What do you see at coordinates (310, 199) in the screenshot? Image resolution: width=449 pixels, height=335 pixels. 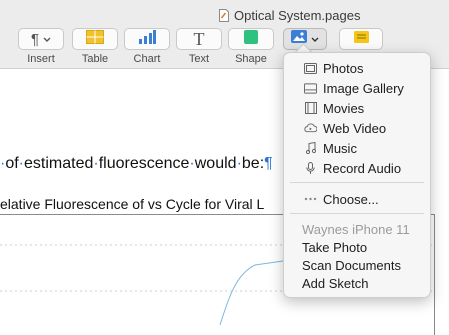 I see `ellipsis-icon` at bounding box center [310, 199].